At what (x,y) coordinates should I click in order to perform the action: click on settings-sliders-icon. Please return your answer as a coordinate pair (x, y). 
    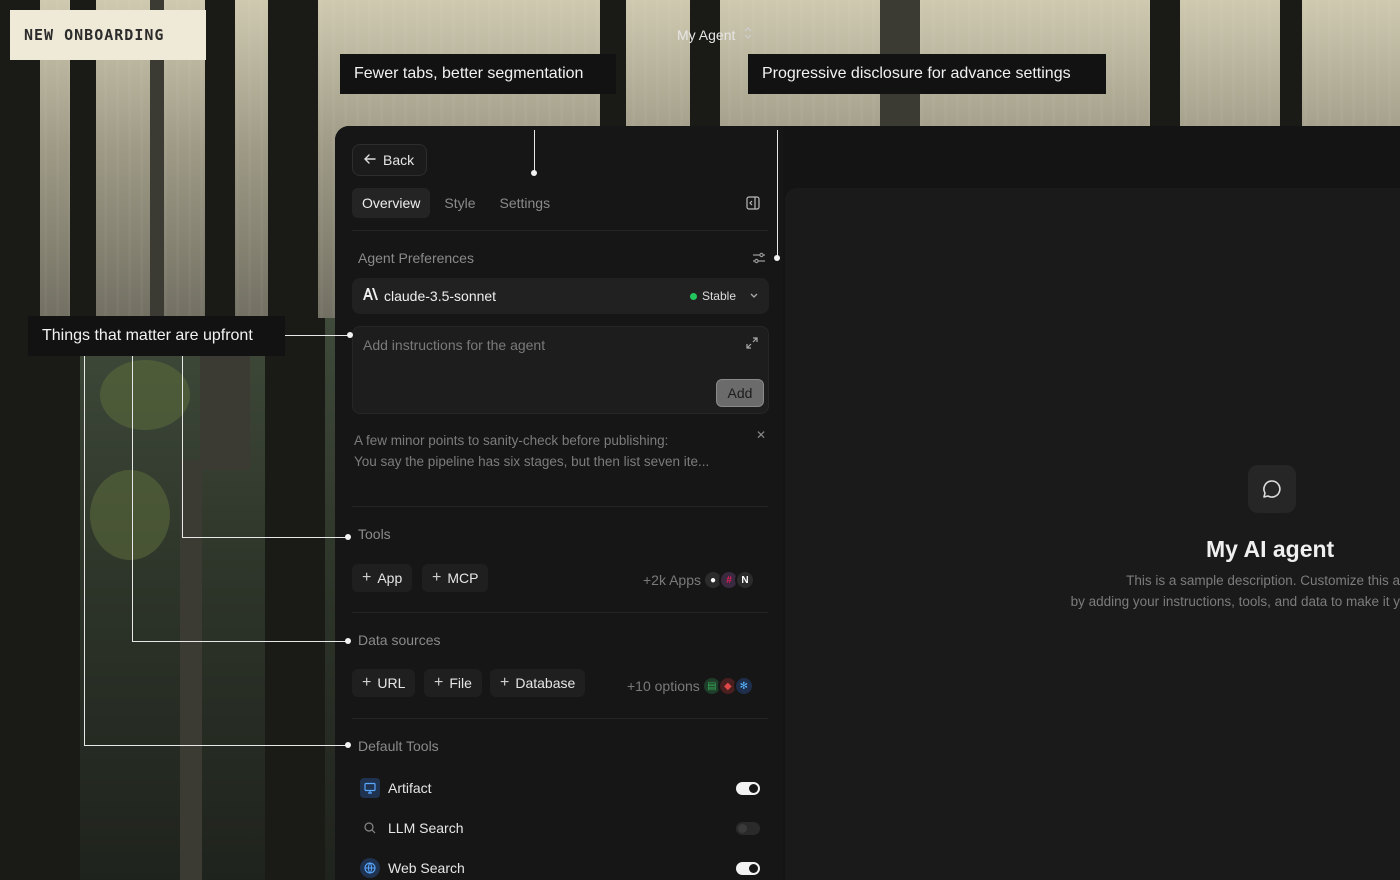
    Looking at the image, I should click on (759, 260).